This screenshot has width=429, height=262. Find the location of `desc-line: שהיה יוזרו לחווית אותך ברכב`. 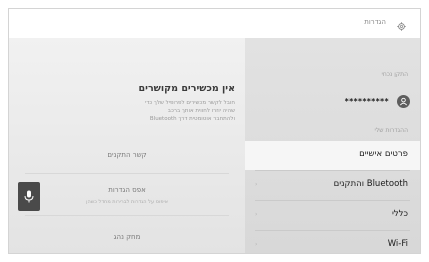

desc-line: שהיה יוזרו לחווית אותך ברכב is located at coordinates (201, 111).